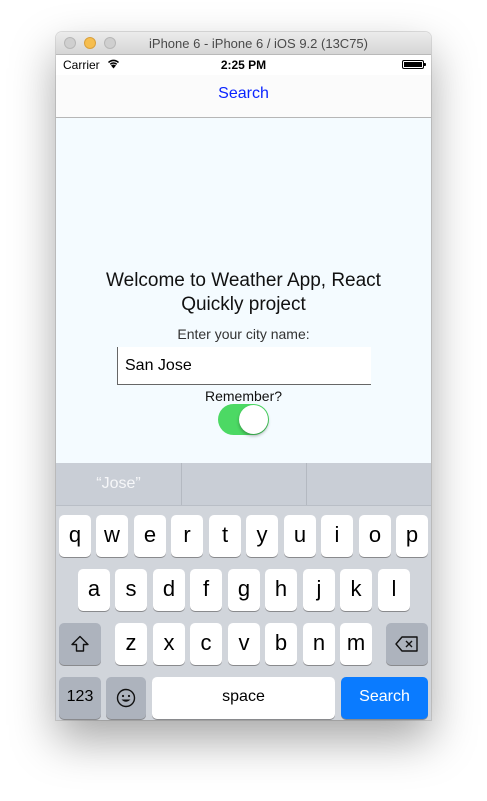 The width and height of the screenshot is (487, 801). I want to click on key-k: k, so click(356, 590).